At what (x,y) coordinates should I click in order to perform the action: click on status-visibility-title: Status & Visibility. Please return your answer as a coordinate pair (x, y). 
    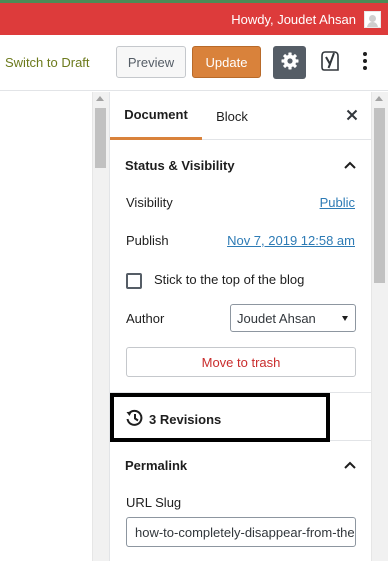
    Looking at the image, I should click on (180, 165).